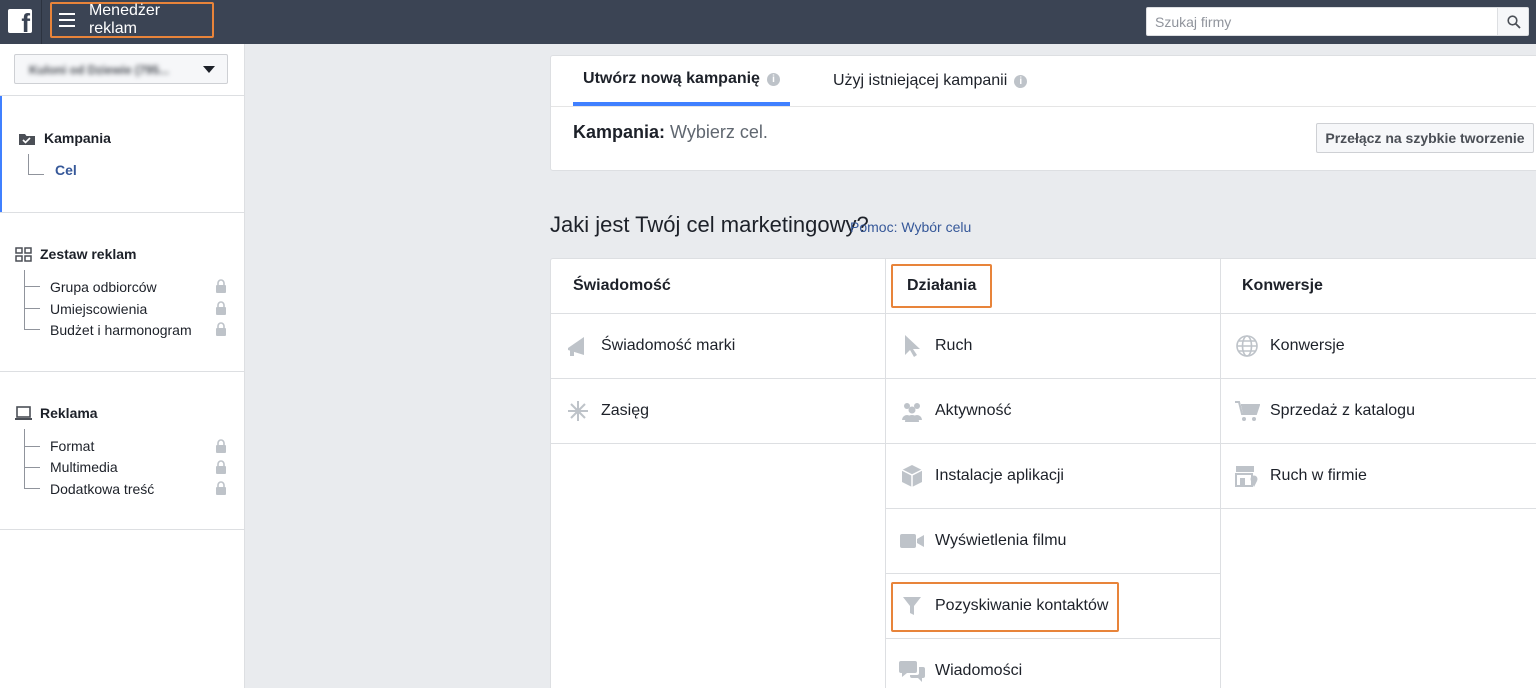  Describe the element at coordinates (625, 410) in the screenshot. I see `objective-label: Zasięg` at that location.